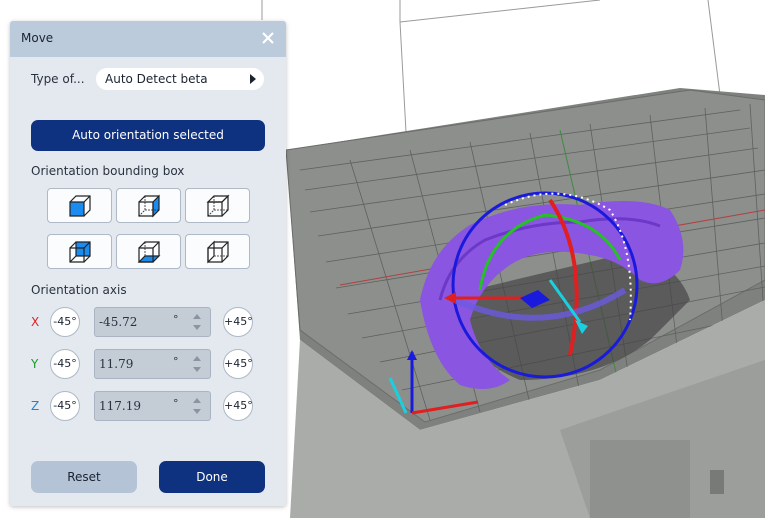 The image size is (765, 518). Describe the element at coordinates (118, 322) in the screenshot. I see `axis-x-value: -45.72` at that location.